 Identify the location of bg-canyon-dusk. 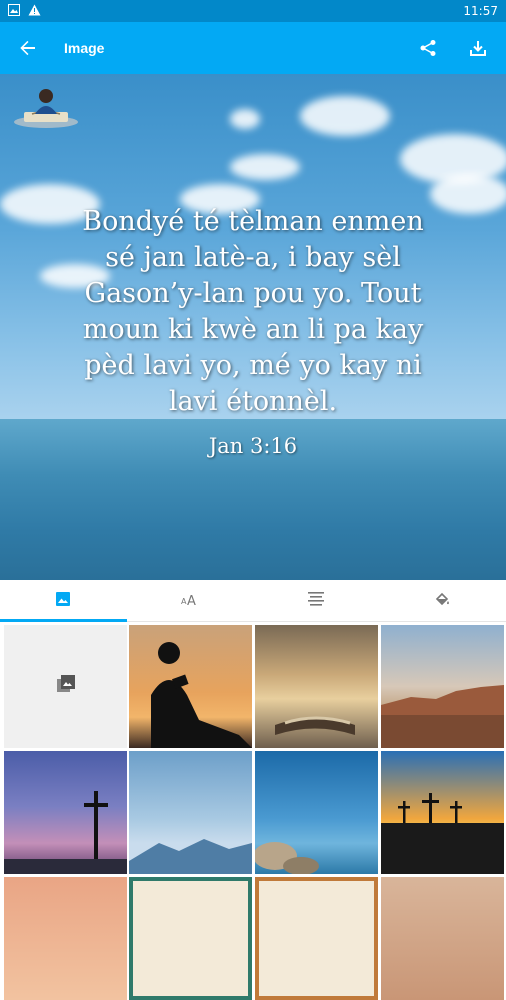
(442, 686).